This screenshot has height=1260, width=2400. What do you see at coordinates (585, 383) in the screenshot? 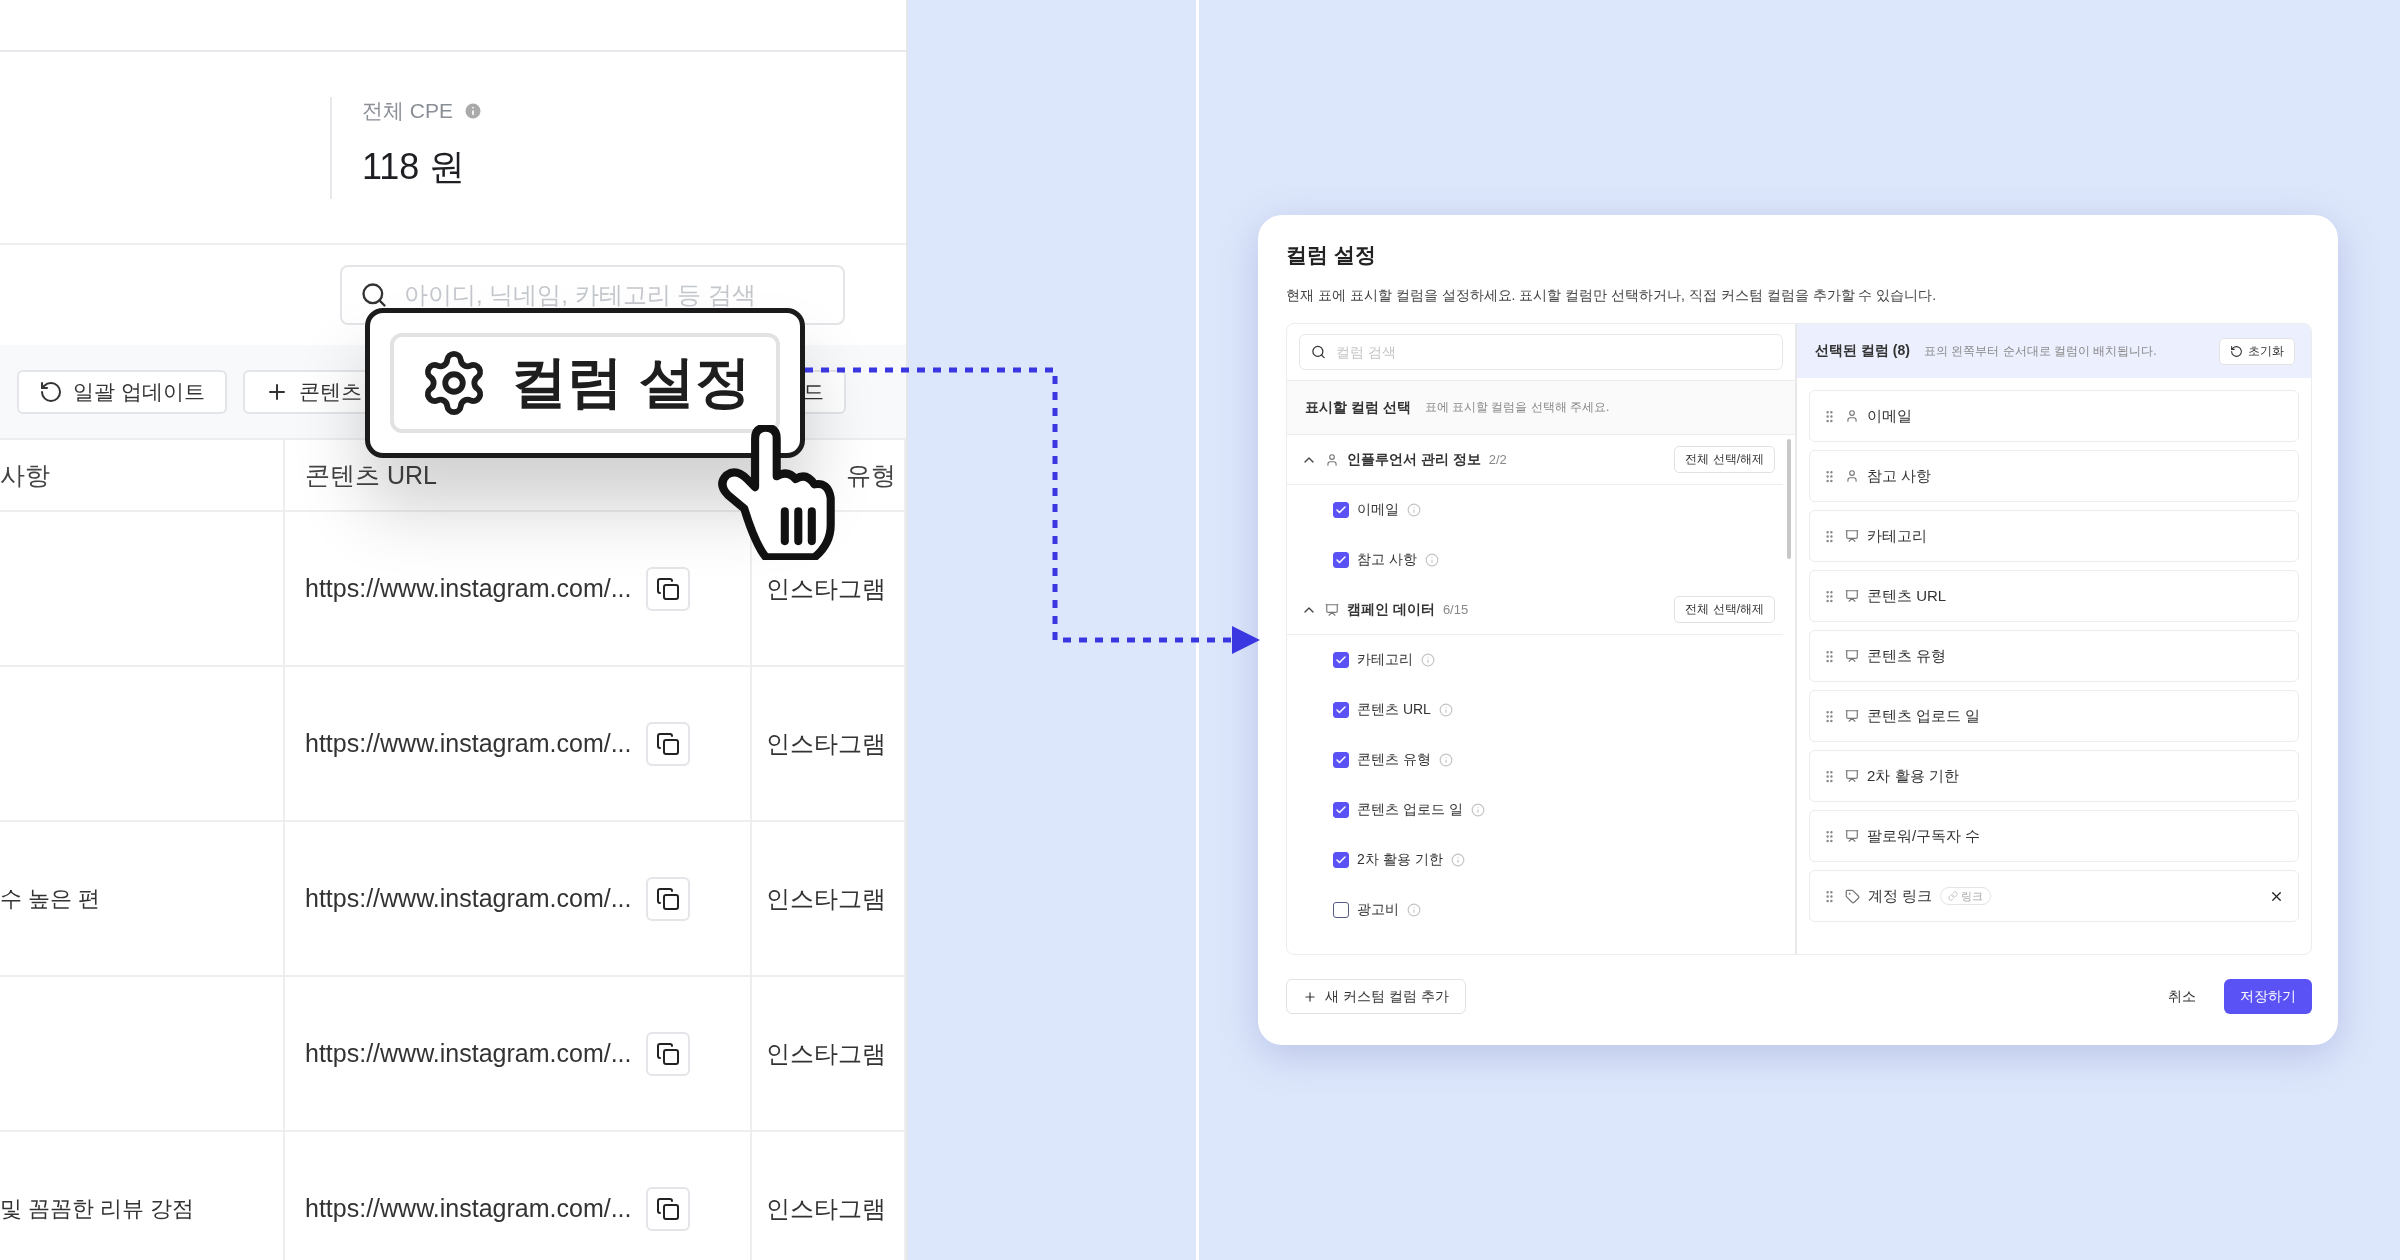
I see `column-settings-button: 컬럼 설정` at bounding box center [585, 383].